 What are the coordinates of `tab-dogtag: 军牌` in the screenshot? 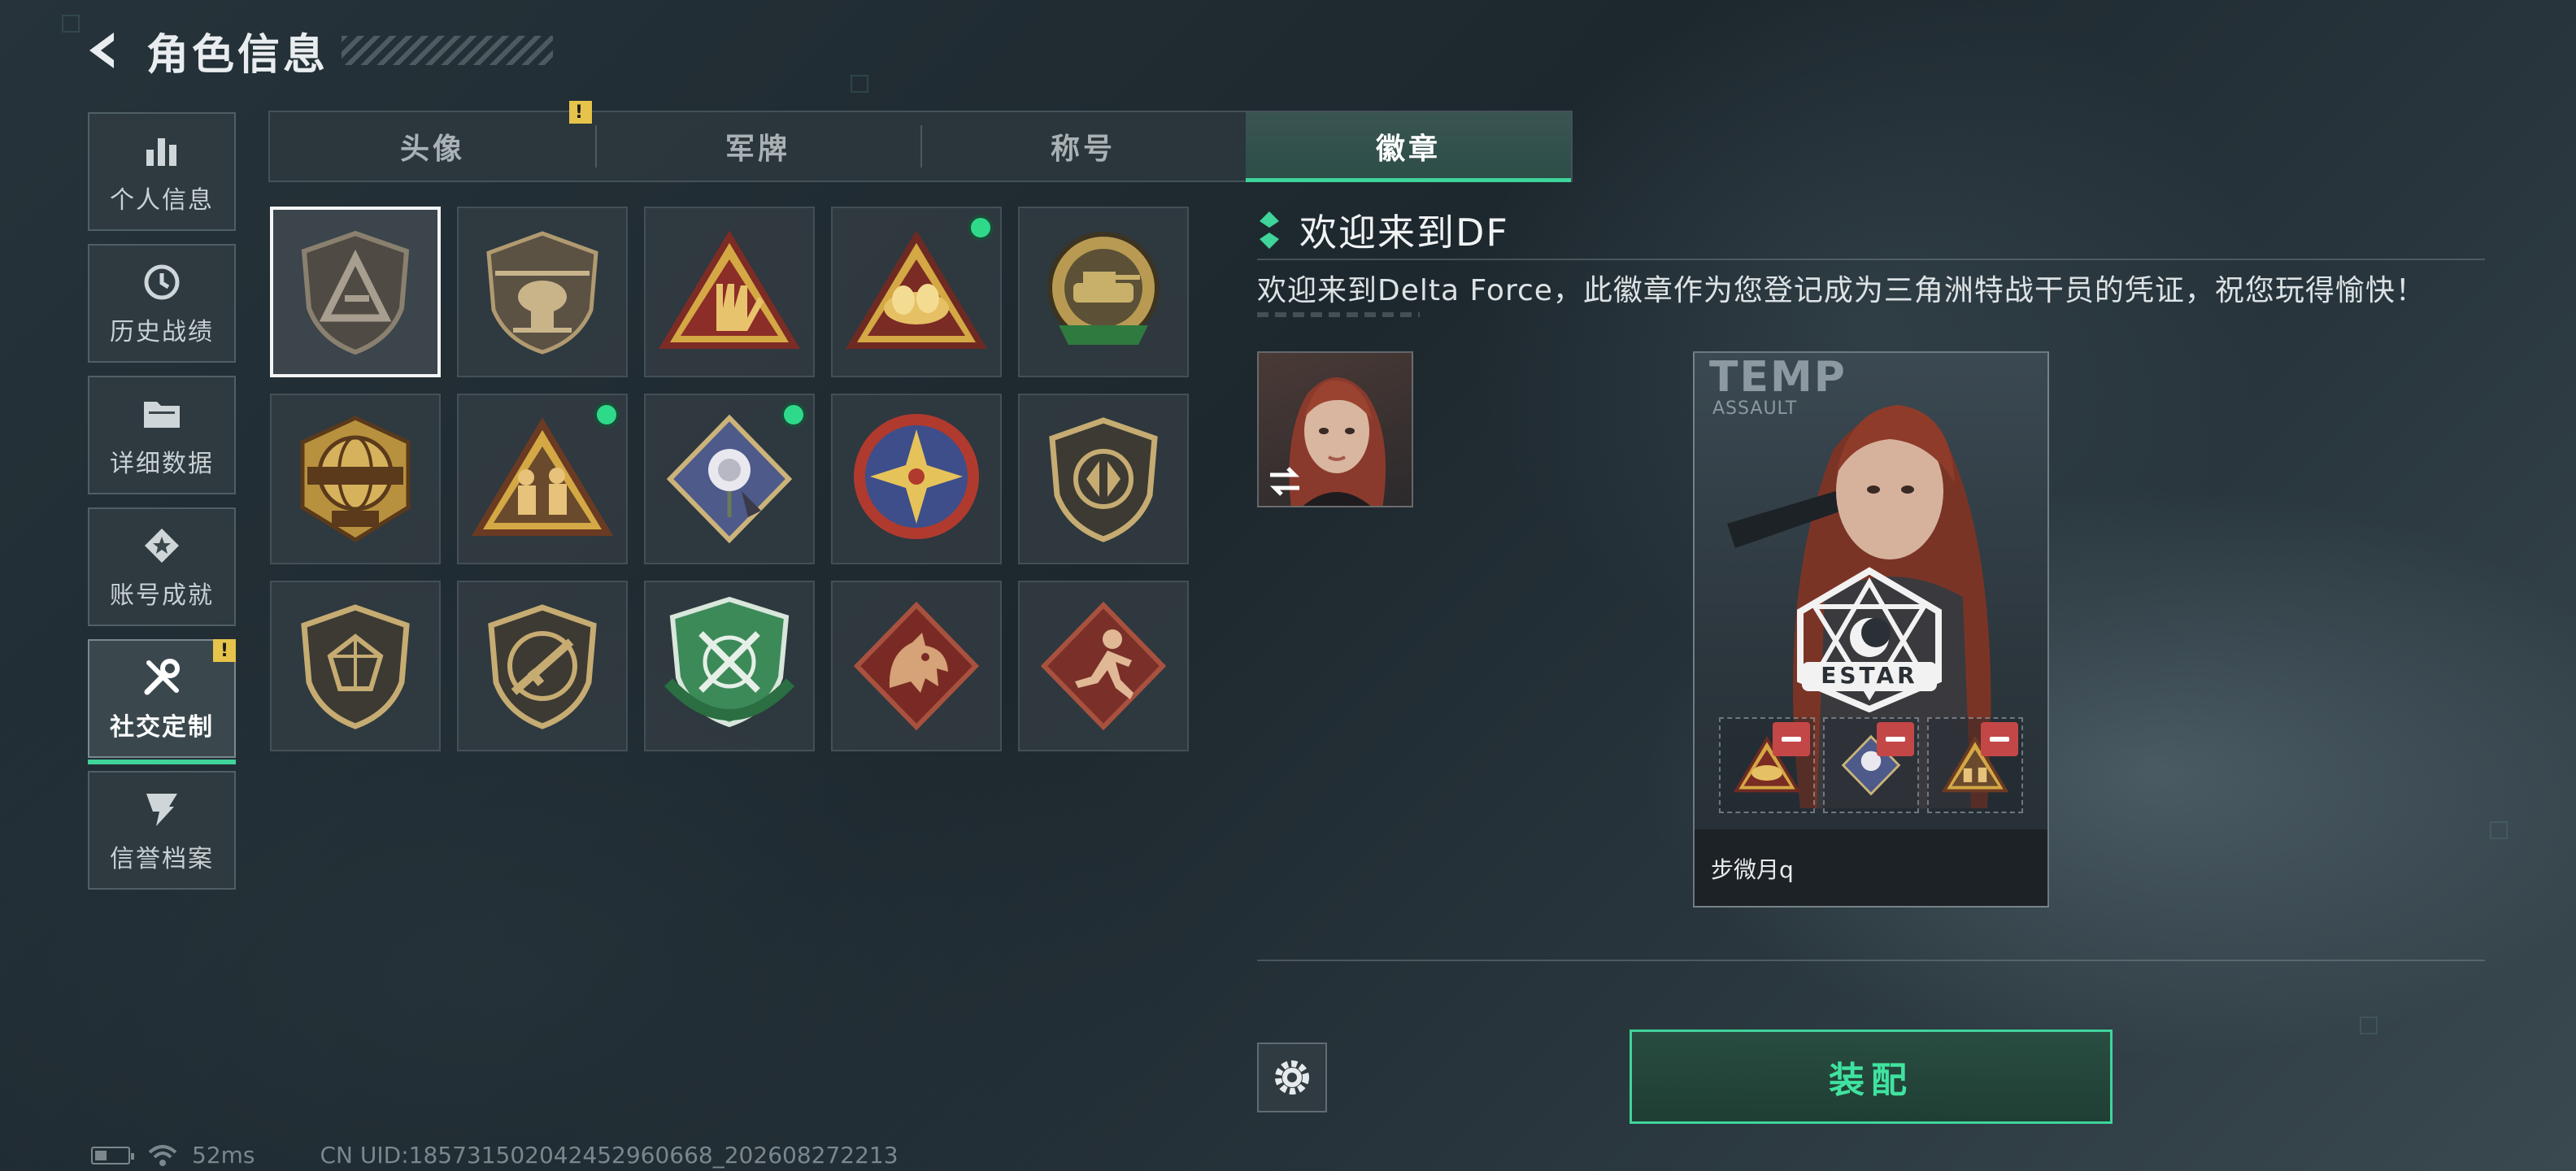 It's located at (758, 147).